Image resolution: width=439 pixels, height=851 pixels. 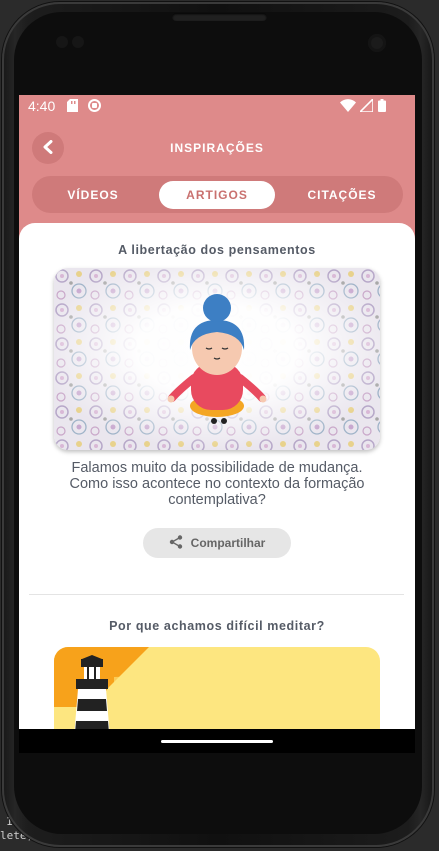 I want to click on light-sensor, so click(x=78, y=42).